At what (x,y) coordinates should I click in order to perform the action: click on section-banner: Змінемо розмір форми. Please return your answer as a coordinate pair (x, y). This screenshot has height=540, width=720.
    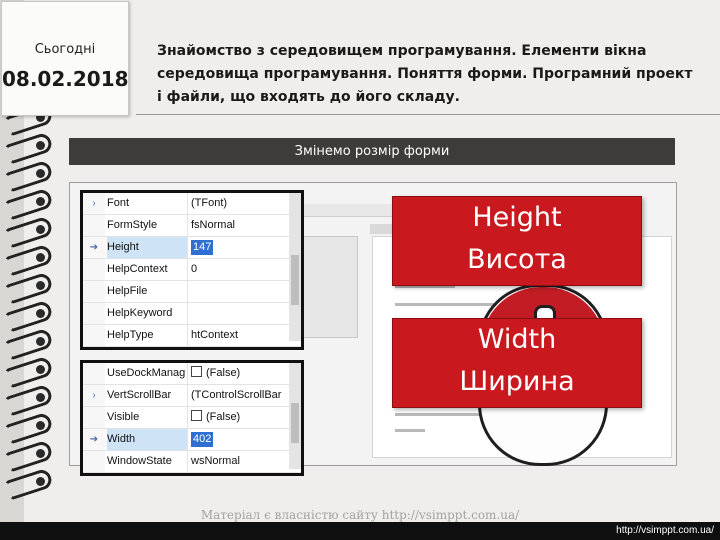
    Looking at the image, I should click on (372, 151).